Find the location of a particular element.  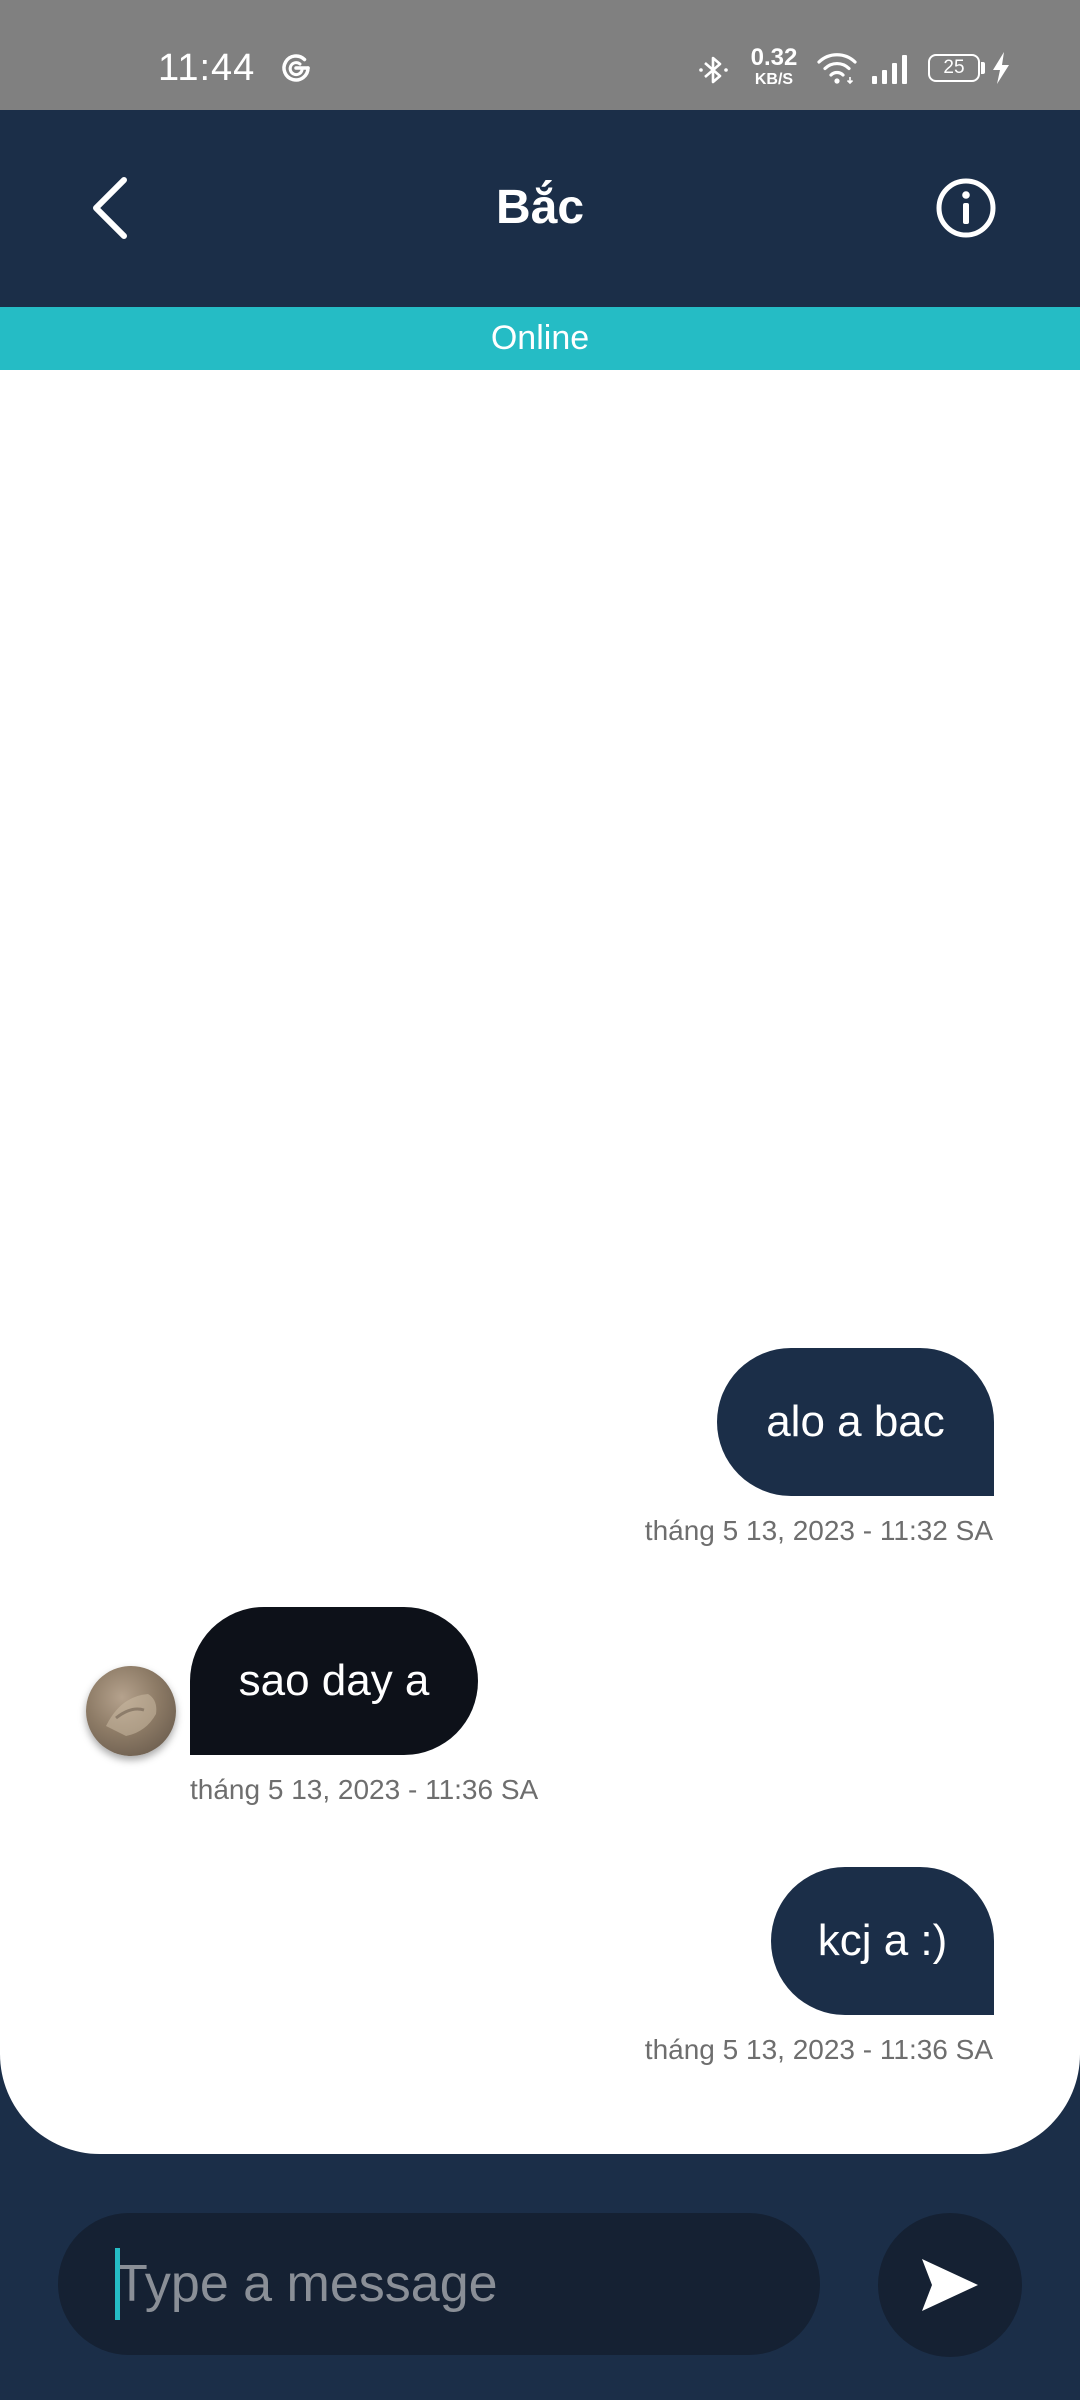

contact-avatar is located at coordinates (131, 1711).